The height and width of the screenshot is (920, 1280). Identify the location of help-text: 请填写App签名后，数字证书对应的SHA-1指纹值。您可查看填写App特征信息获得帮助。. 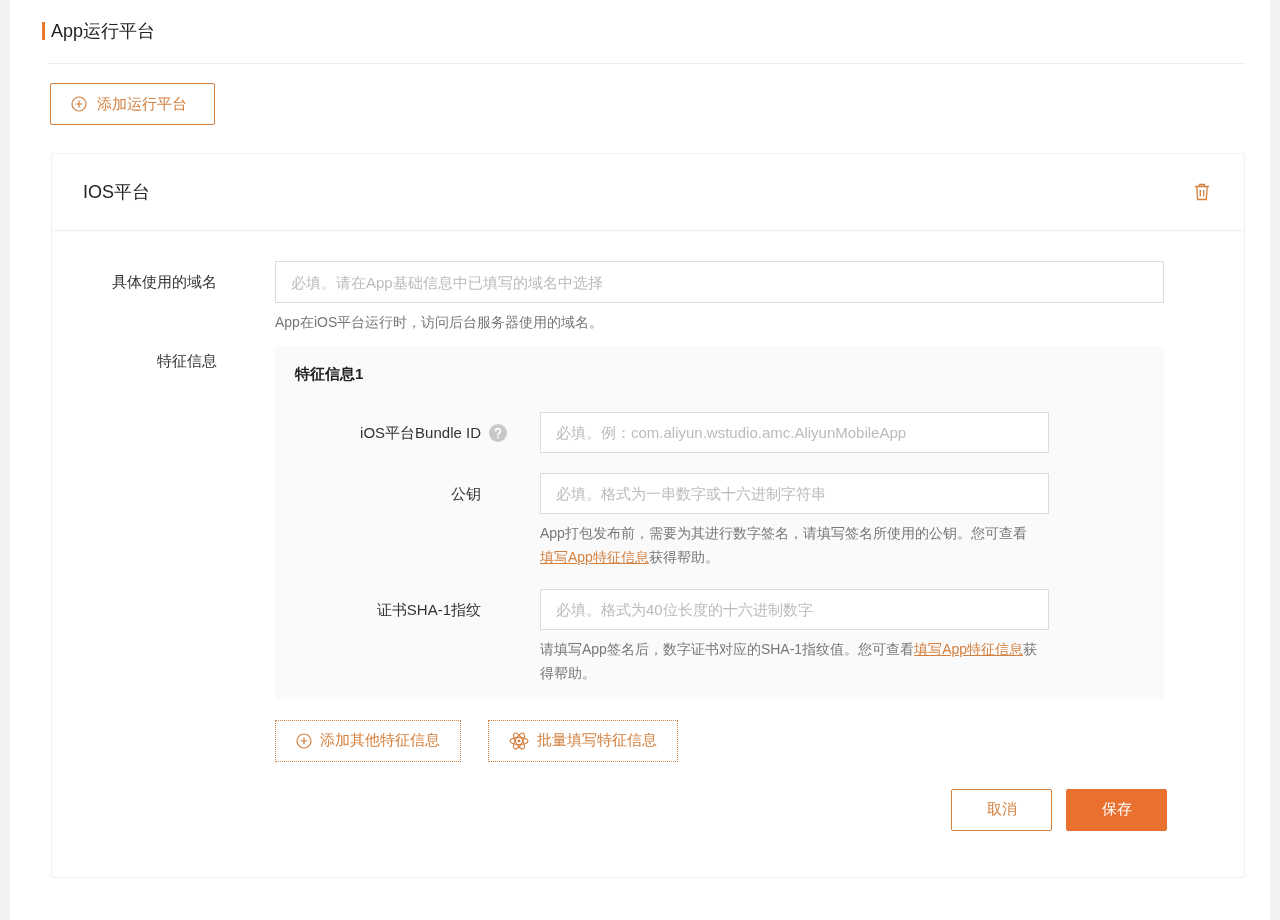
(789, 661).